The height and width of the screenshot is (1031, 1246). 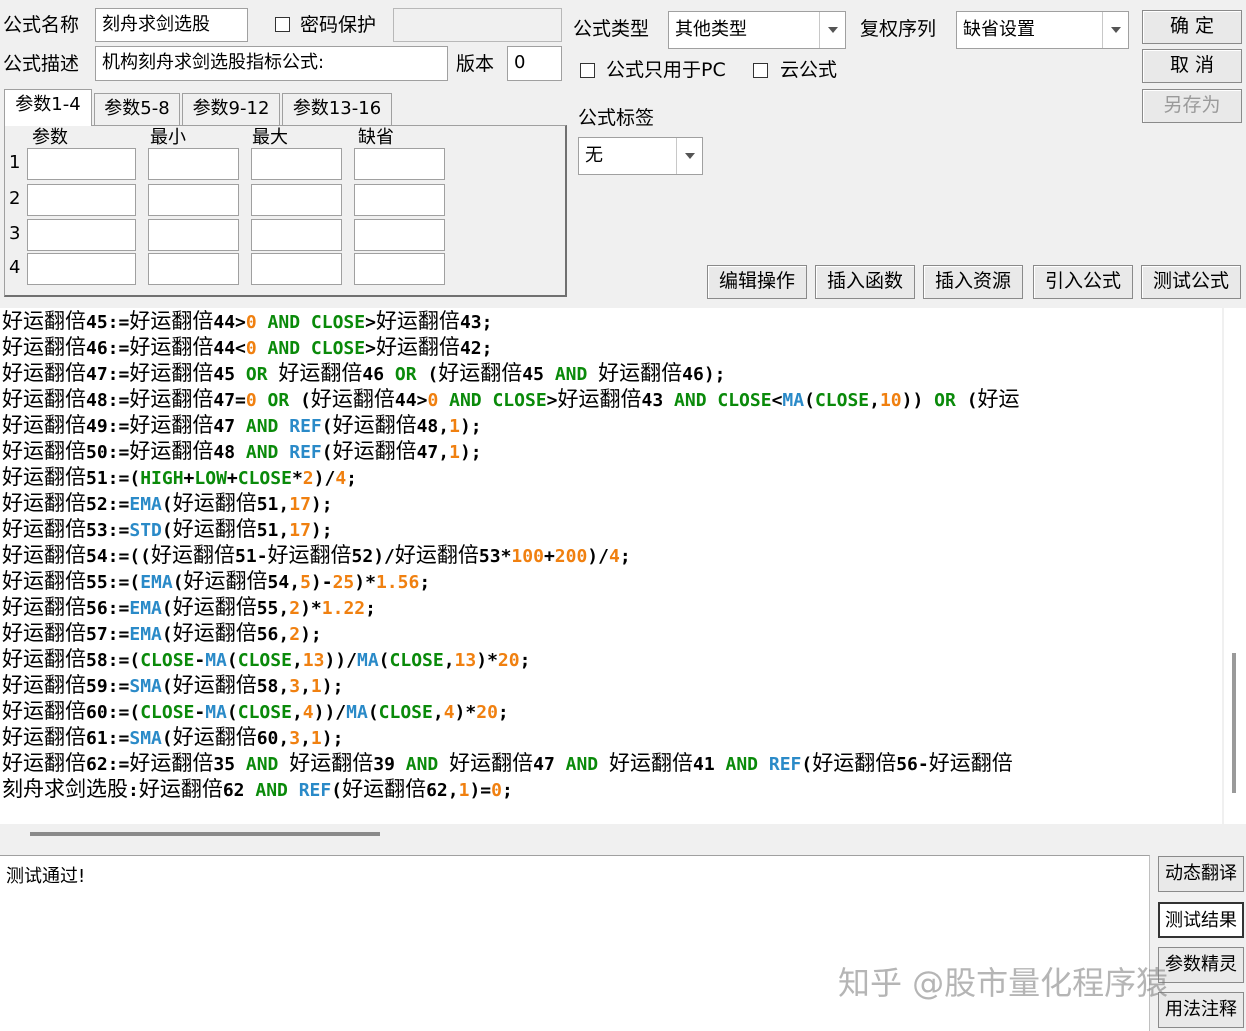 I want to click on code-token: 25, so click(x=343, y=582).